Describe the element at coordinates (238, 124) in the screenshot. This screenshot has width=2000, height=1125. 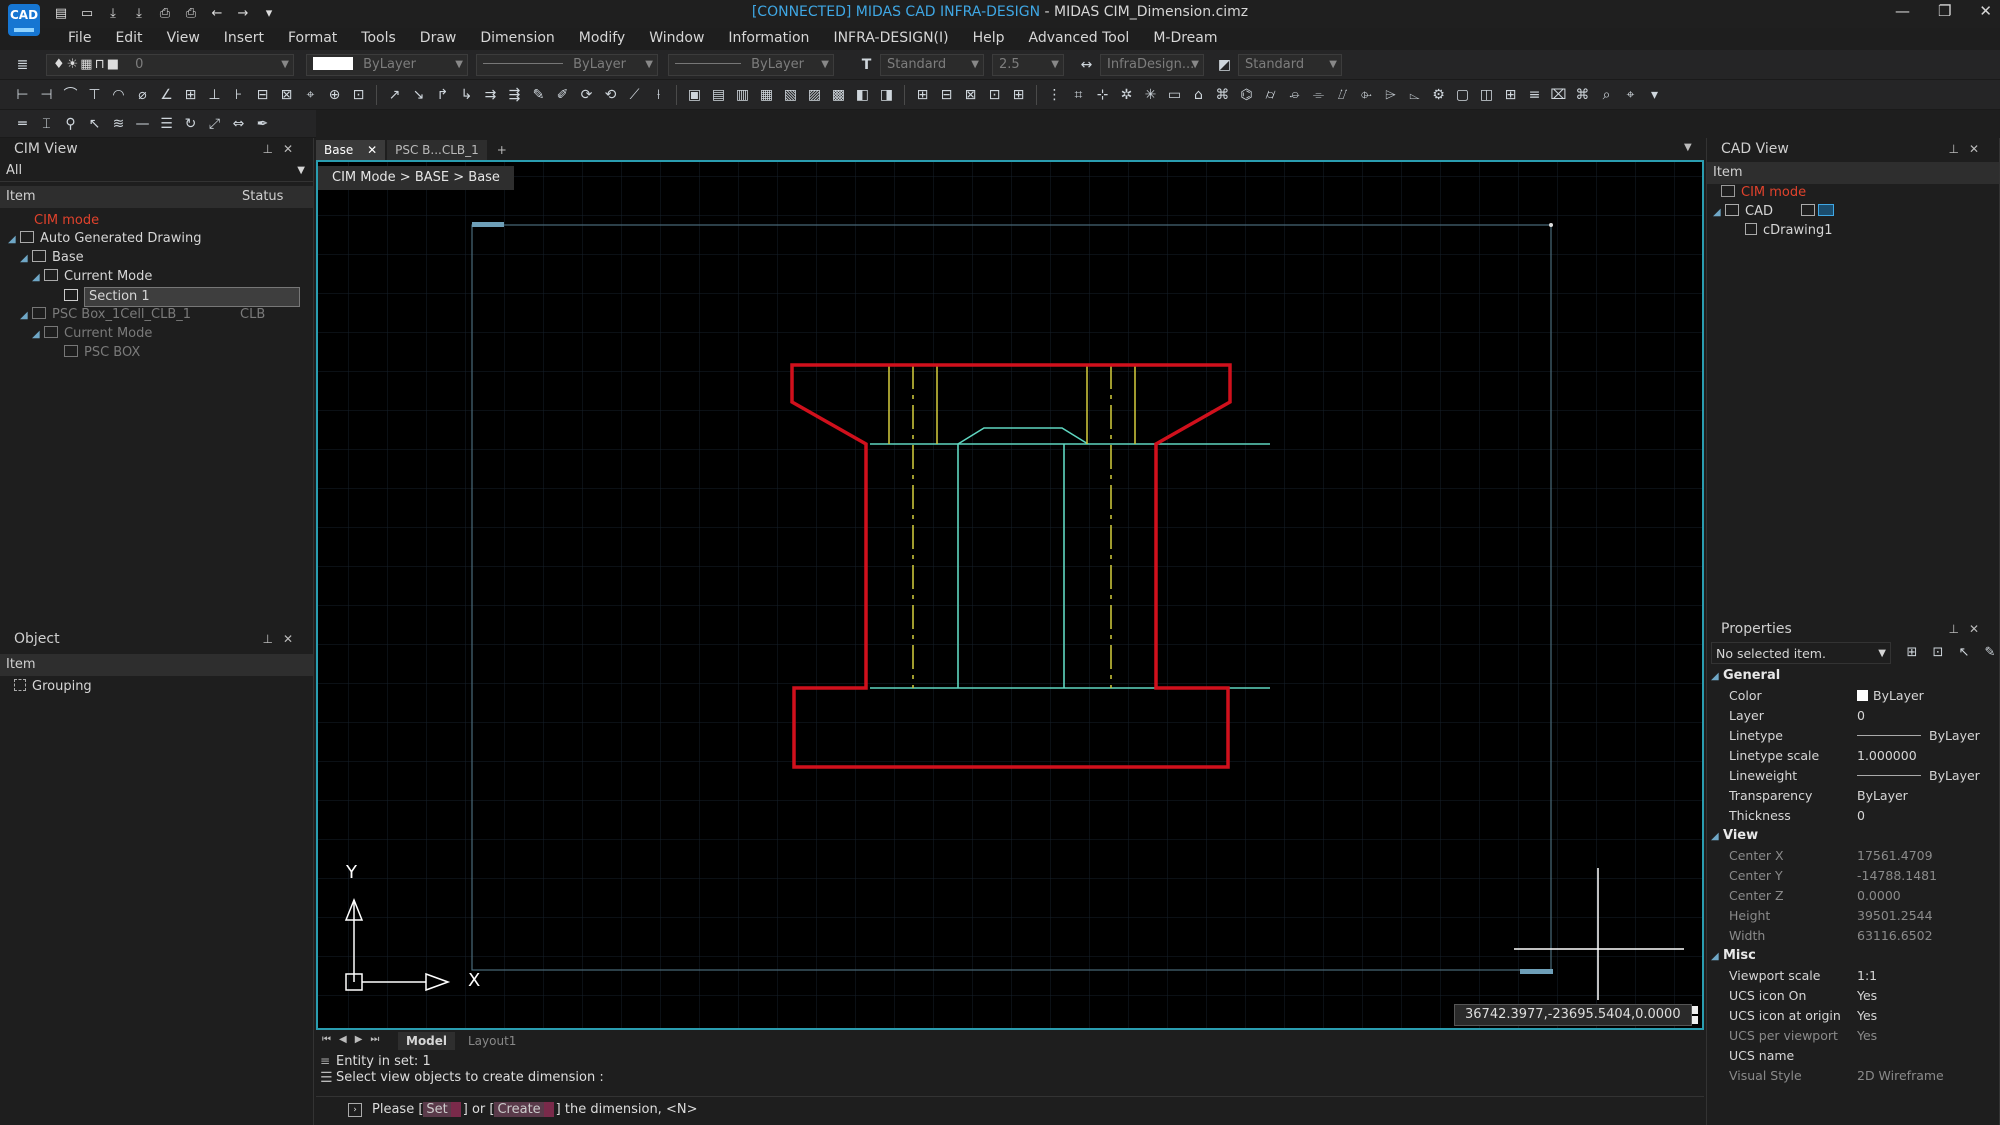
I see `stretch-icon: ⇔` at that location.